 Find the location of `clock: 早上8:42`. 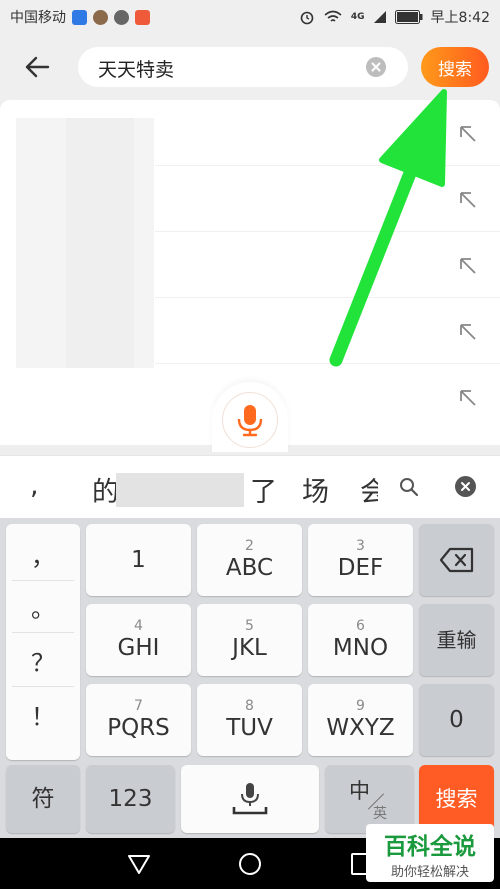

clock: 早上8:42 is located at coordinates (460, 18).